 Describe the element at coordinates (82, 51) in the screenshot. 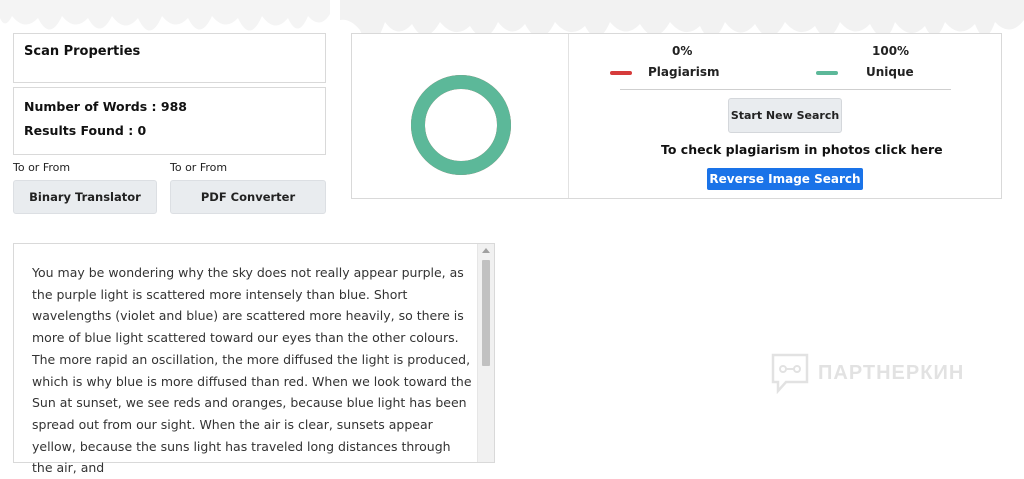

I see `scan-properties-title: Scan Properties` at that location.